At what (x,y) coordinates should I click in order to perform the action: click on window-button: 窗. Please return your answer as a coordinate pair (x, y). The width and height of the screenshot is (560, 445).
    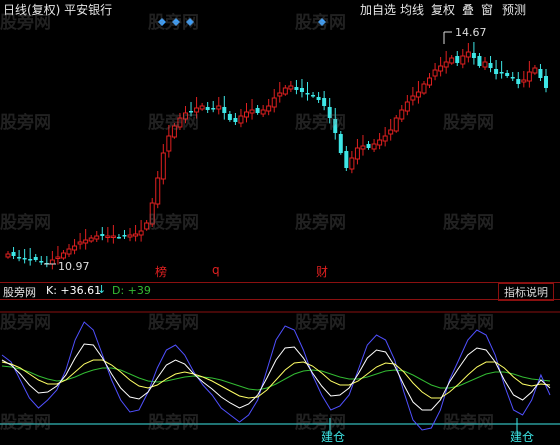
    Looking at the image, I should click on (487, 9).